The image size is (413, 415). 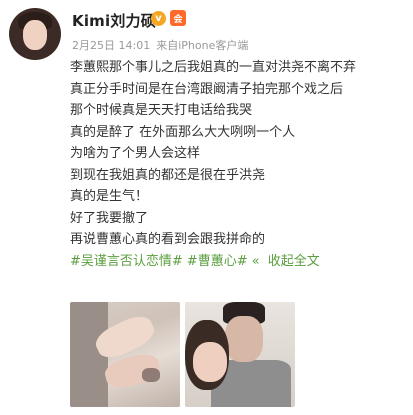 I want to click on hashtag-link: #曹蕙心#, so click(x=217, y=261).